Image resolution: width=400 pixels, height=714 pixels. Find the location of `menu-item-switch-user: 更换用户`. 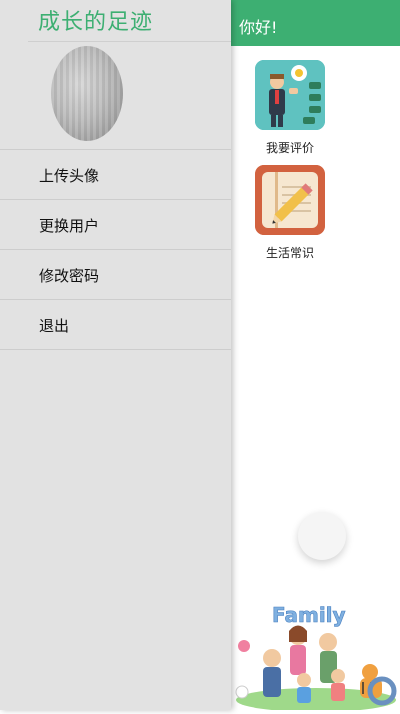

menu-item-switch-user: 更换用户 is located at coordinates (115, 224).